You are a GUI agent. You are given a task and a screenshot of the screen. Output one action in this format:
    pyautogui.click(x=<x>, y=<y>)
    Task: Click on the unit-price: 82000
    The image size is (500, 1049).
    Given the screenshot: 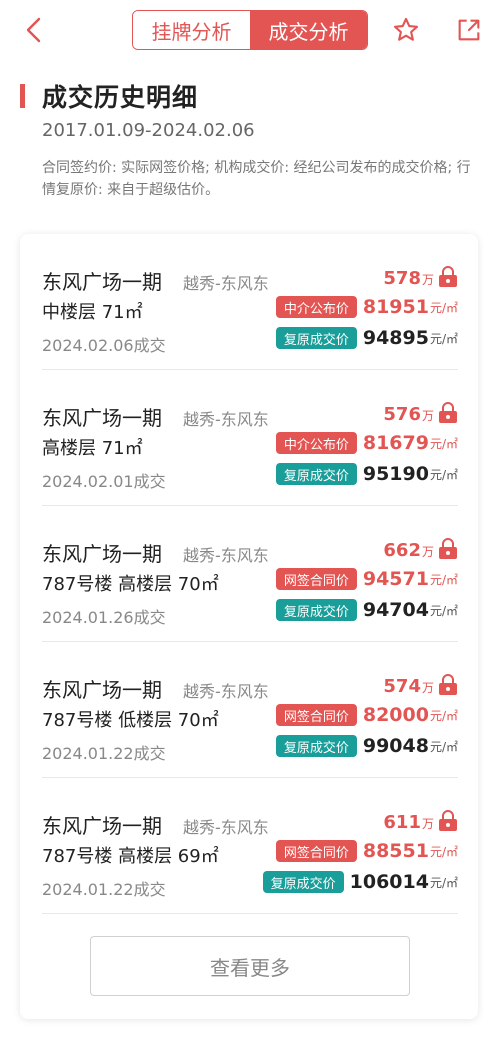 What is the action you would take?
    pyautogui.click(x=395, y=715)
    